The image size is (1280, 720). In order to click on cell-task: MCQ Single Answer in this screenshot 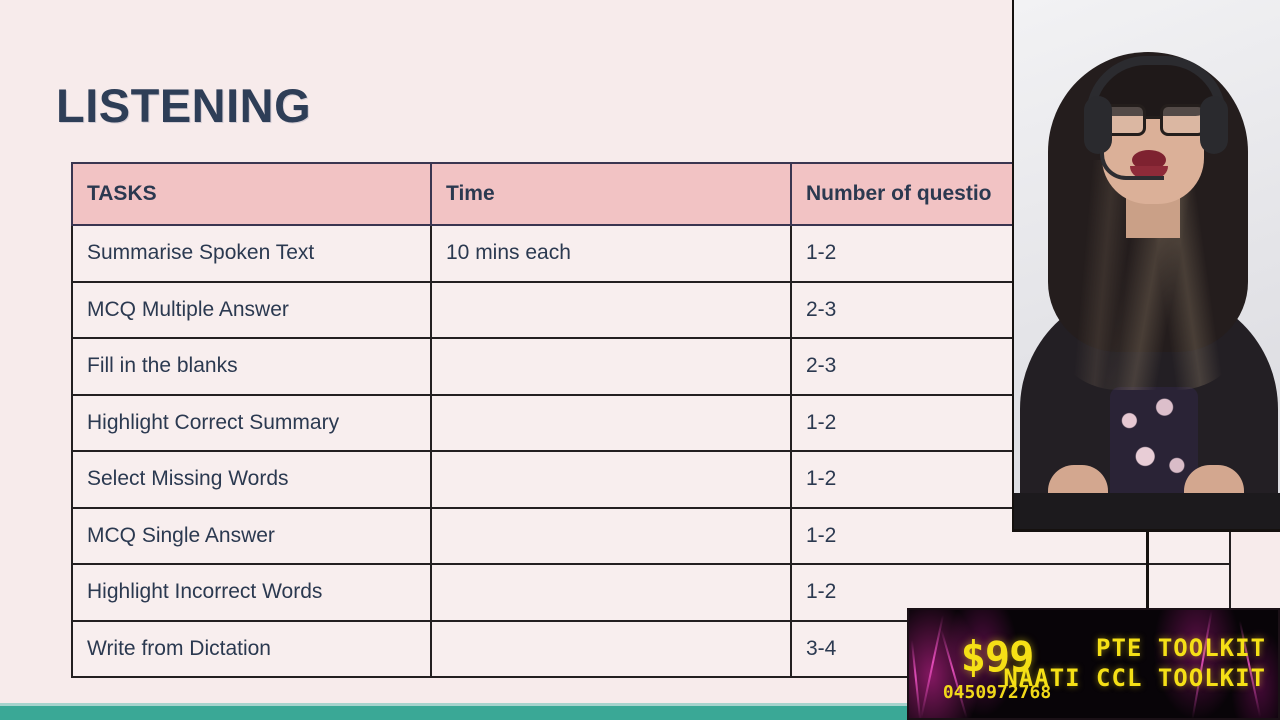, I will do `click(251, 535)`.